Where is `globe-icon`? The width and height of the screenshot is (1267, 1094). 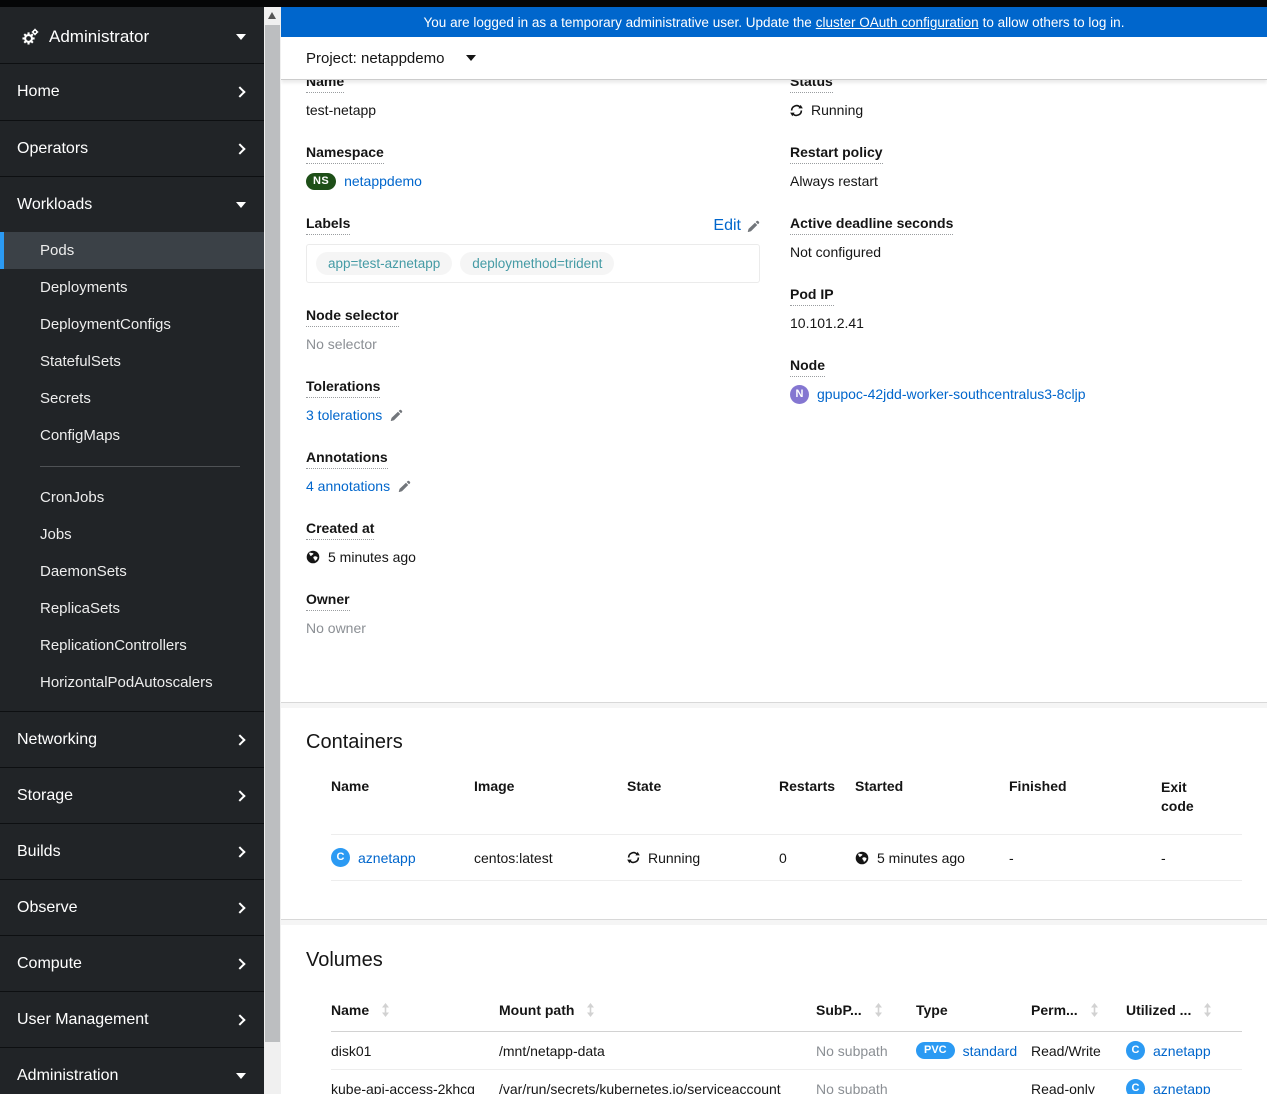 globe-icon is located at coordinates (313, 557).